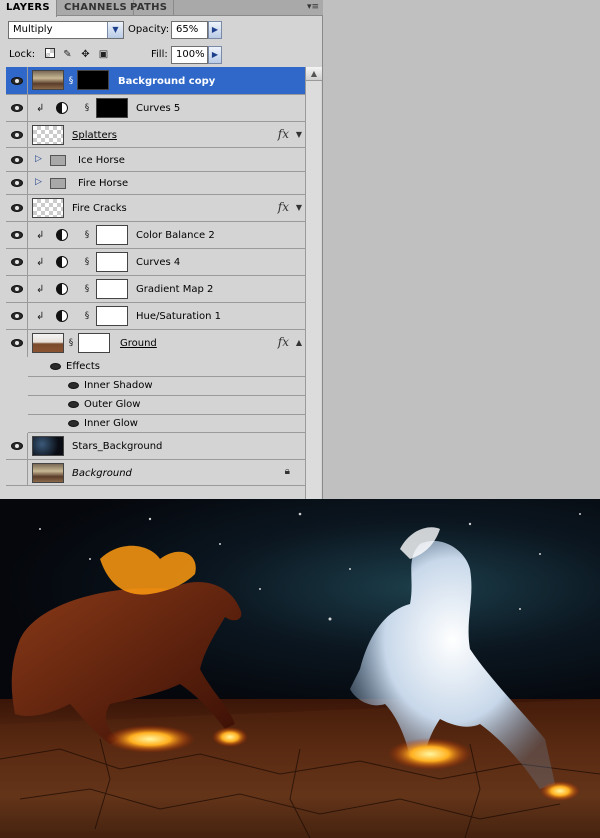  Describe the element at coordinates (166, 386) in the screenshot. I see `effect-item: Inner Shadow` at that location.